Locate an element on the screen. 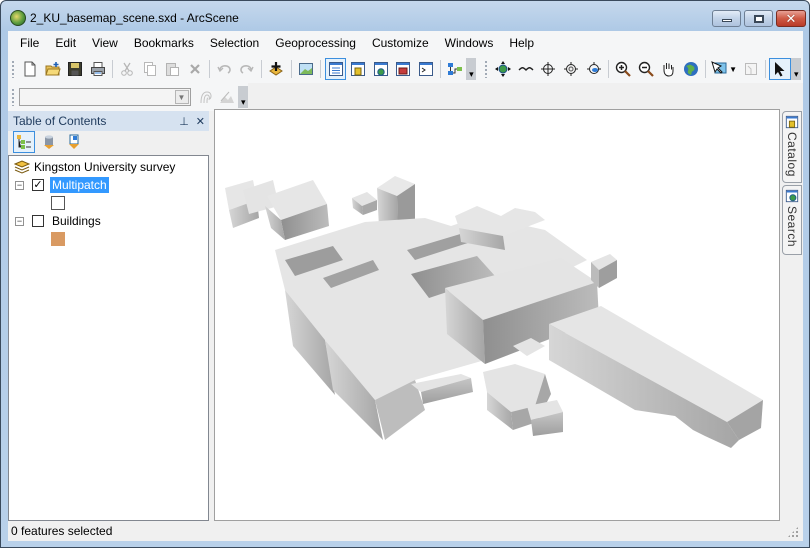 This screenshot has height=548, width=810. delete-icon is located at coordinates (195, 69).